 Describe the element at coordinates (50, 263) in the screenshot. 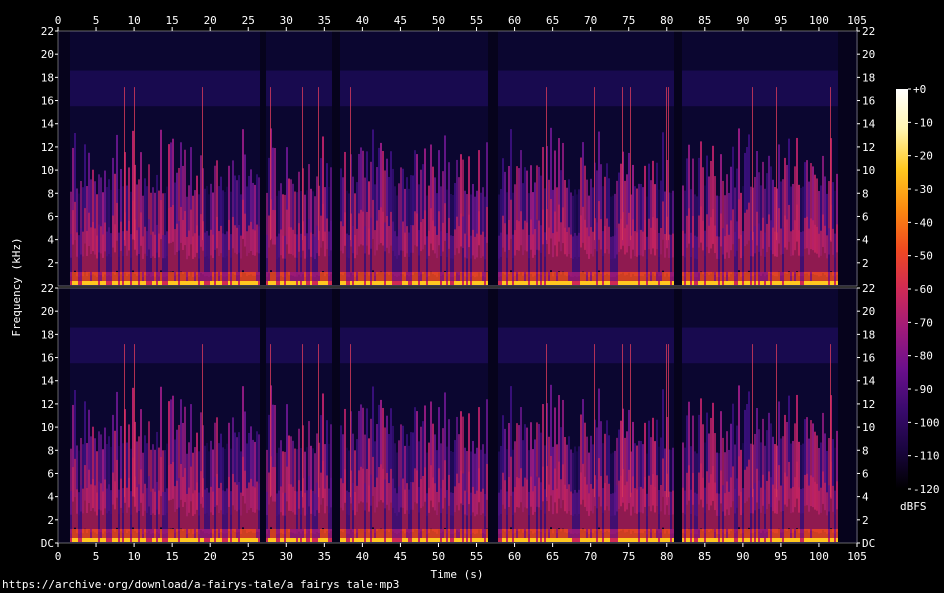

I see `y-tick-left: 2` at that location.